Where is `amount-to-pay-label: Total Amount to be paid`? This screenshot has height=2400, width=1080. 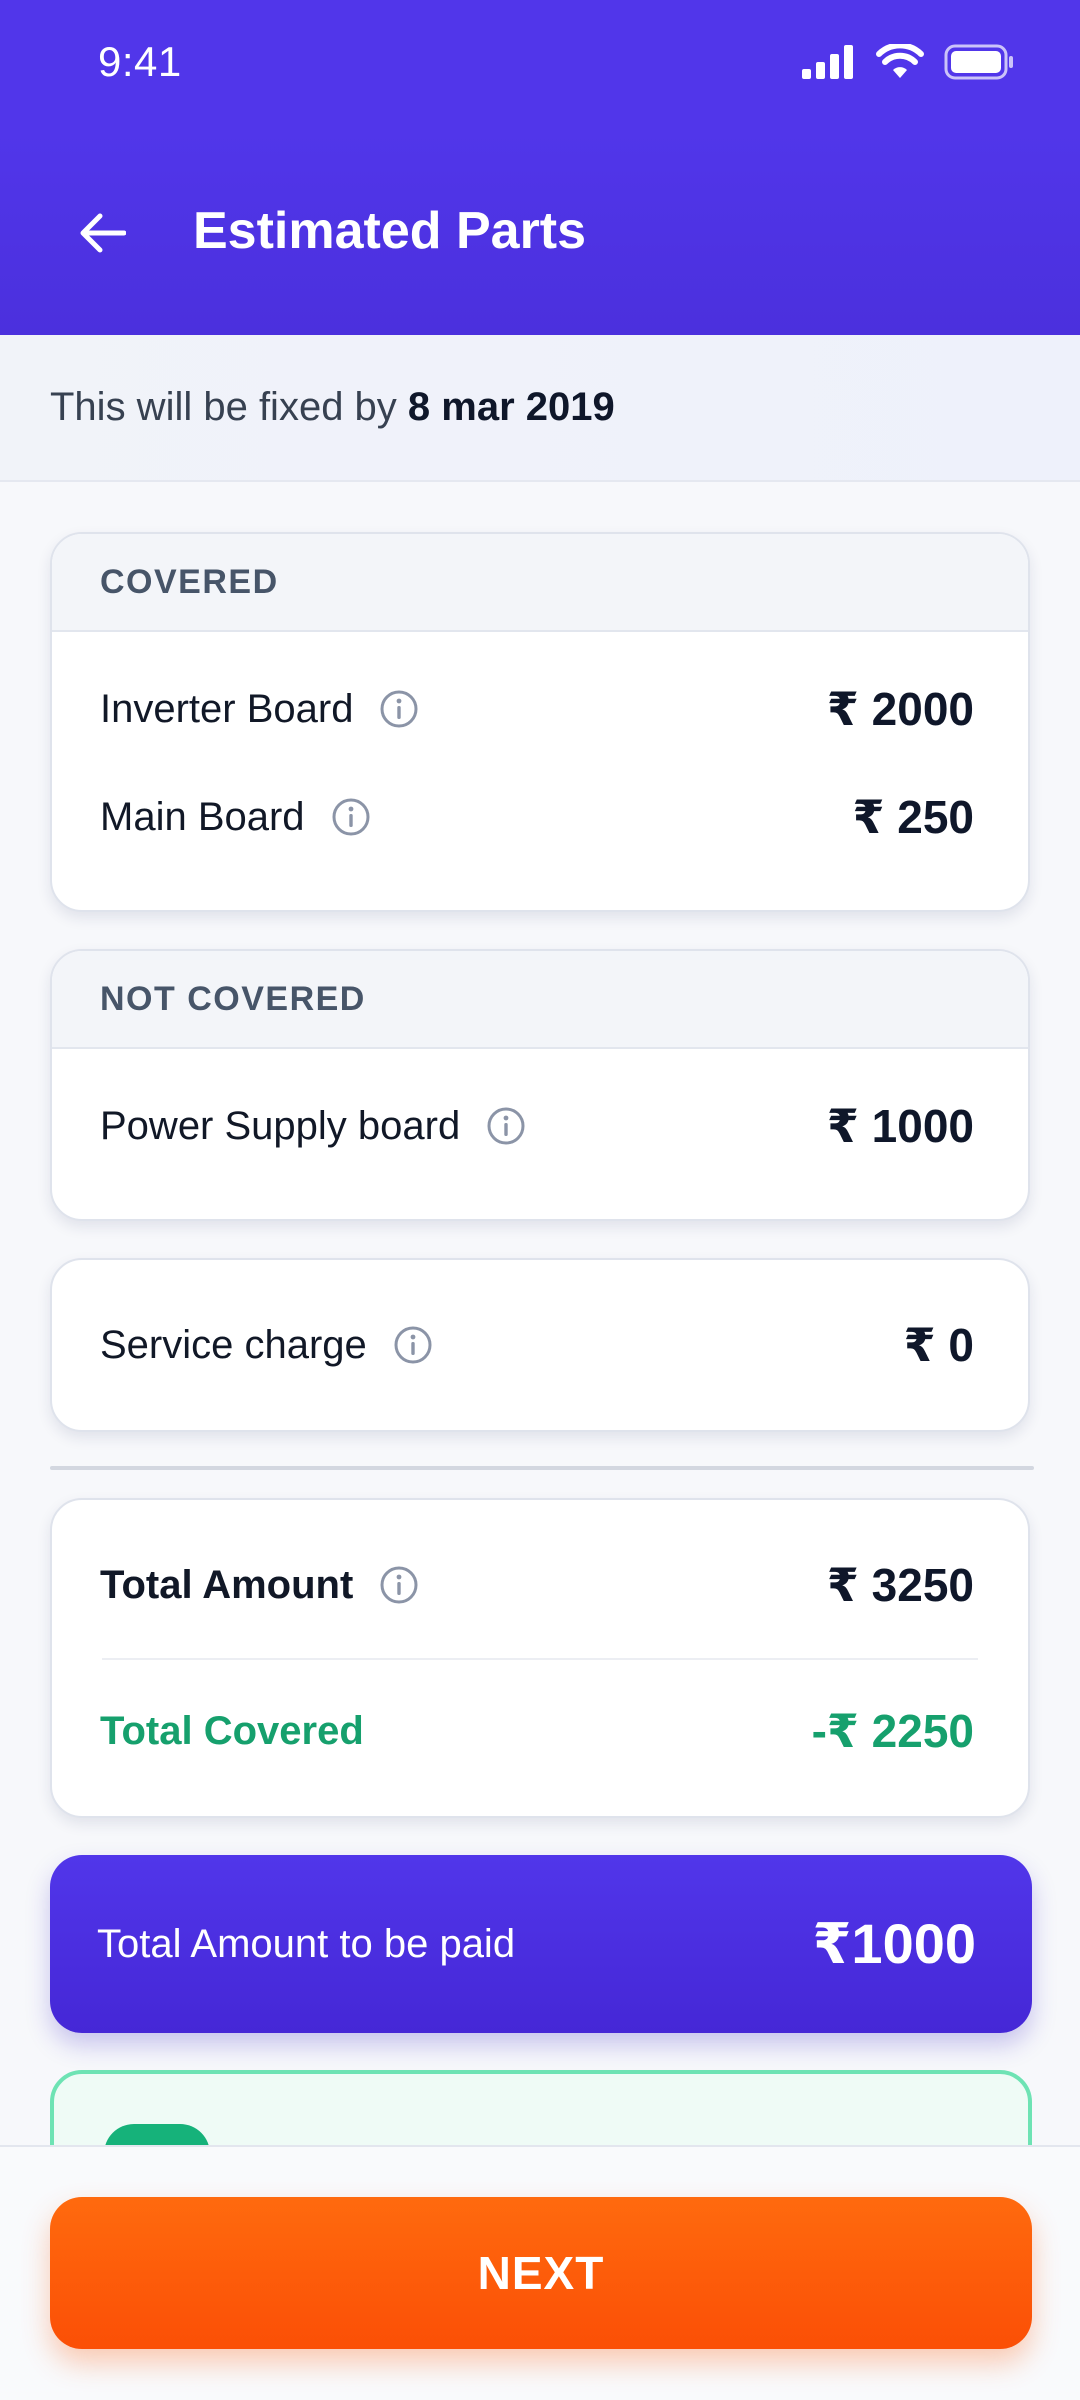 amount-to-pay-label: Total Amount to be paid is located at coordinates (306, 1943).